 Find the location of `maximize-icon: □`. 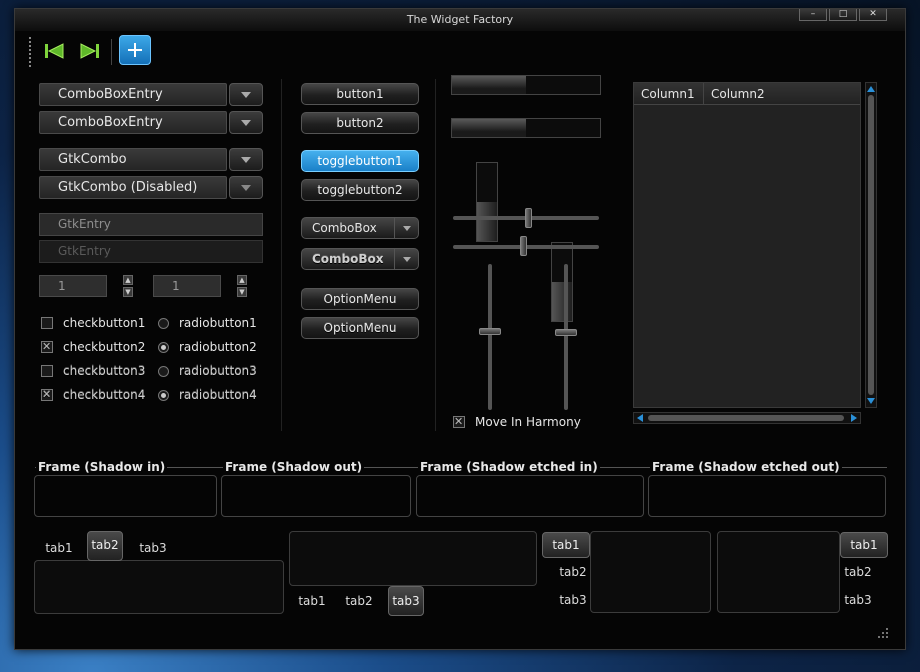

maximize-icon: □ is located at coordinates (843, 15).